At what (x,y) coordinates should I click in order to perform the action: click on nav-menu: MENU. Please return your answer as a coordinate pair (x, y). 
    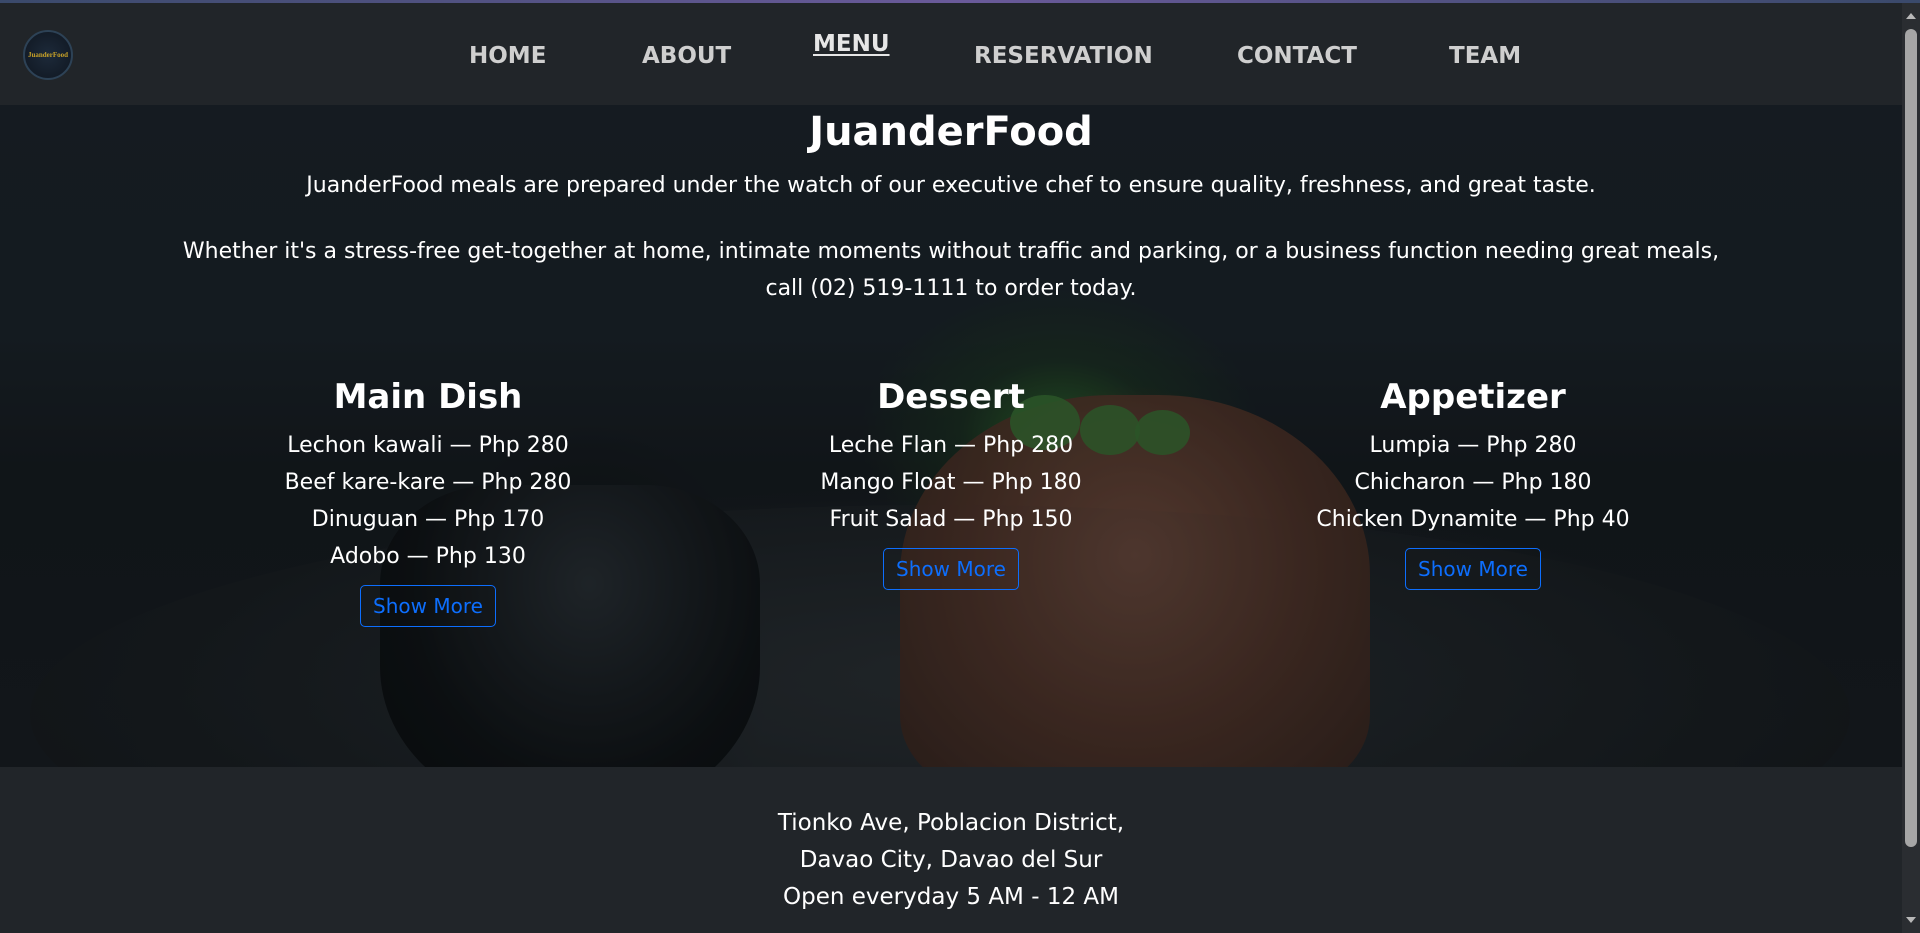
    Looking at the image, I should click on (851, 44).